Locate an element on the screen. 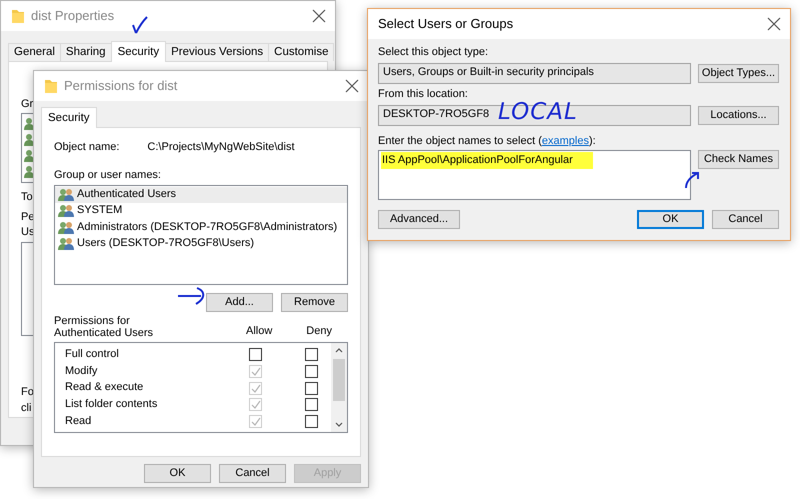 Image resolution: width=800 pixels, height=499 pixels. label-fragment: Gr is located at coordinates (27, 105).